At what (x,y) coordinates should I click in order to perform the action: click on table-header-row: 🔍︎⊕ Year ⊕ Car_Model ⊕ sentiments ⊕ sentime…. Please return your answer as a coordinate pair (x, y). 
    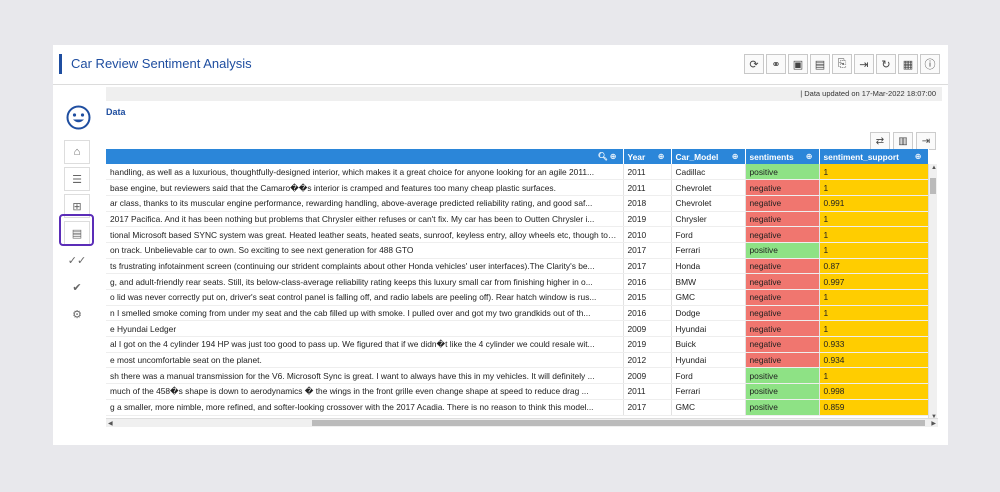
    Looking at the image, I should click on (517, 156).